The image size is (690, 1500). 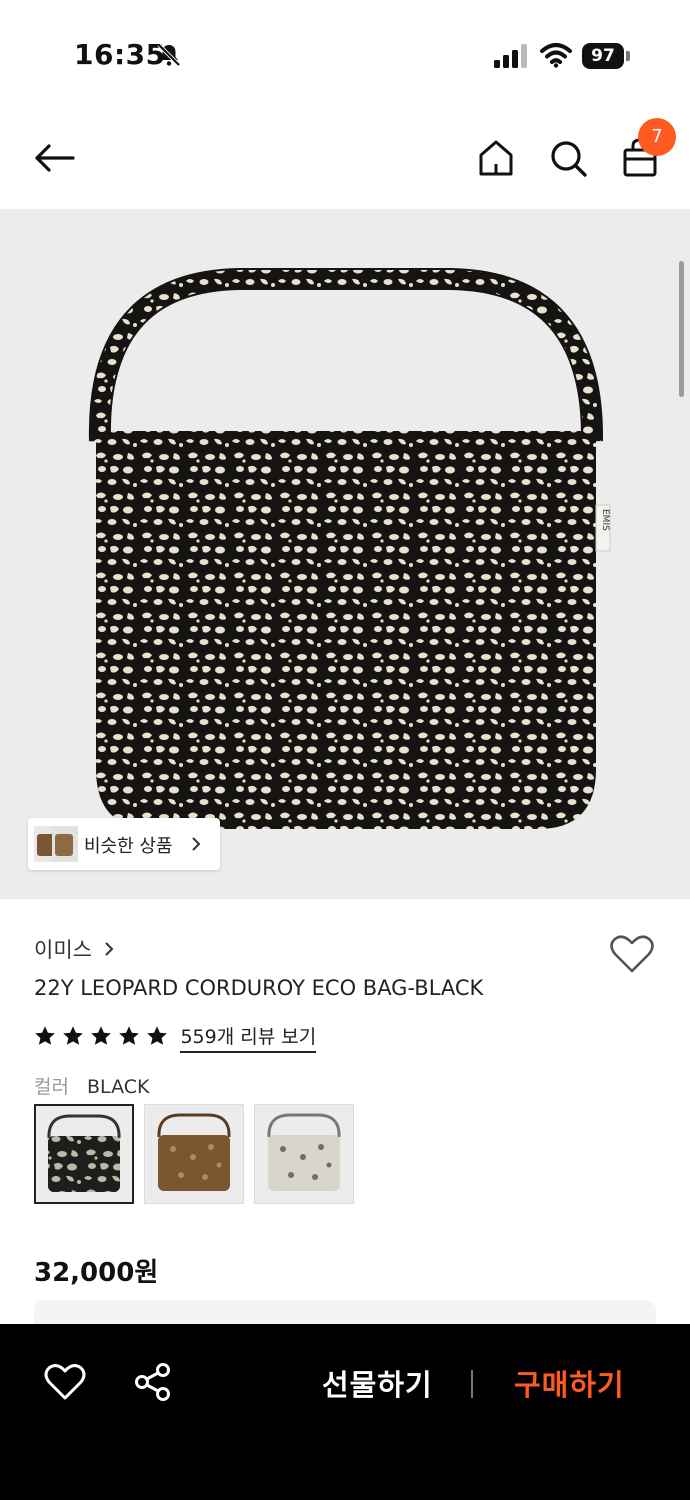 What do you see at coordinates (169, 55) in the screenshot?
I see `bell-muted-icon` at bounding box center [169, 55].